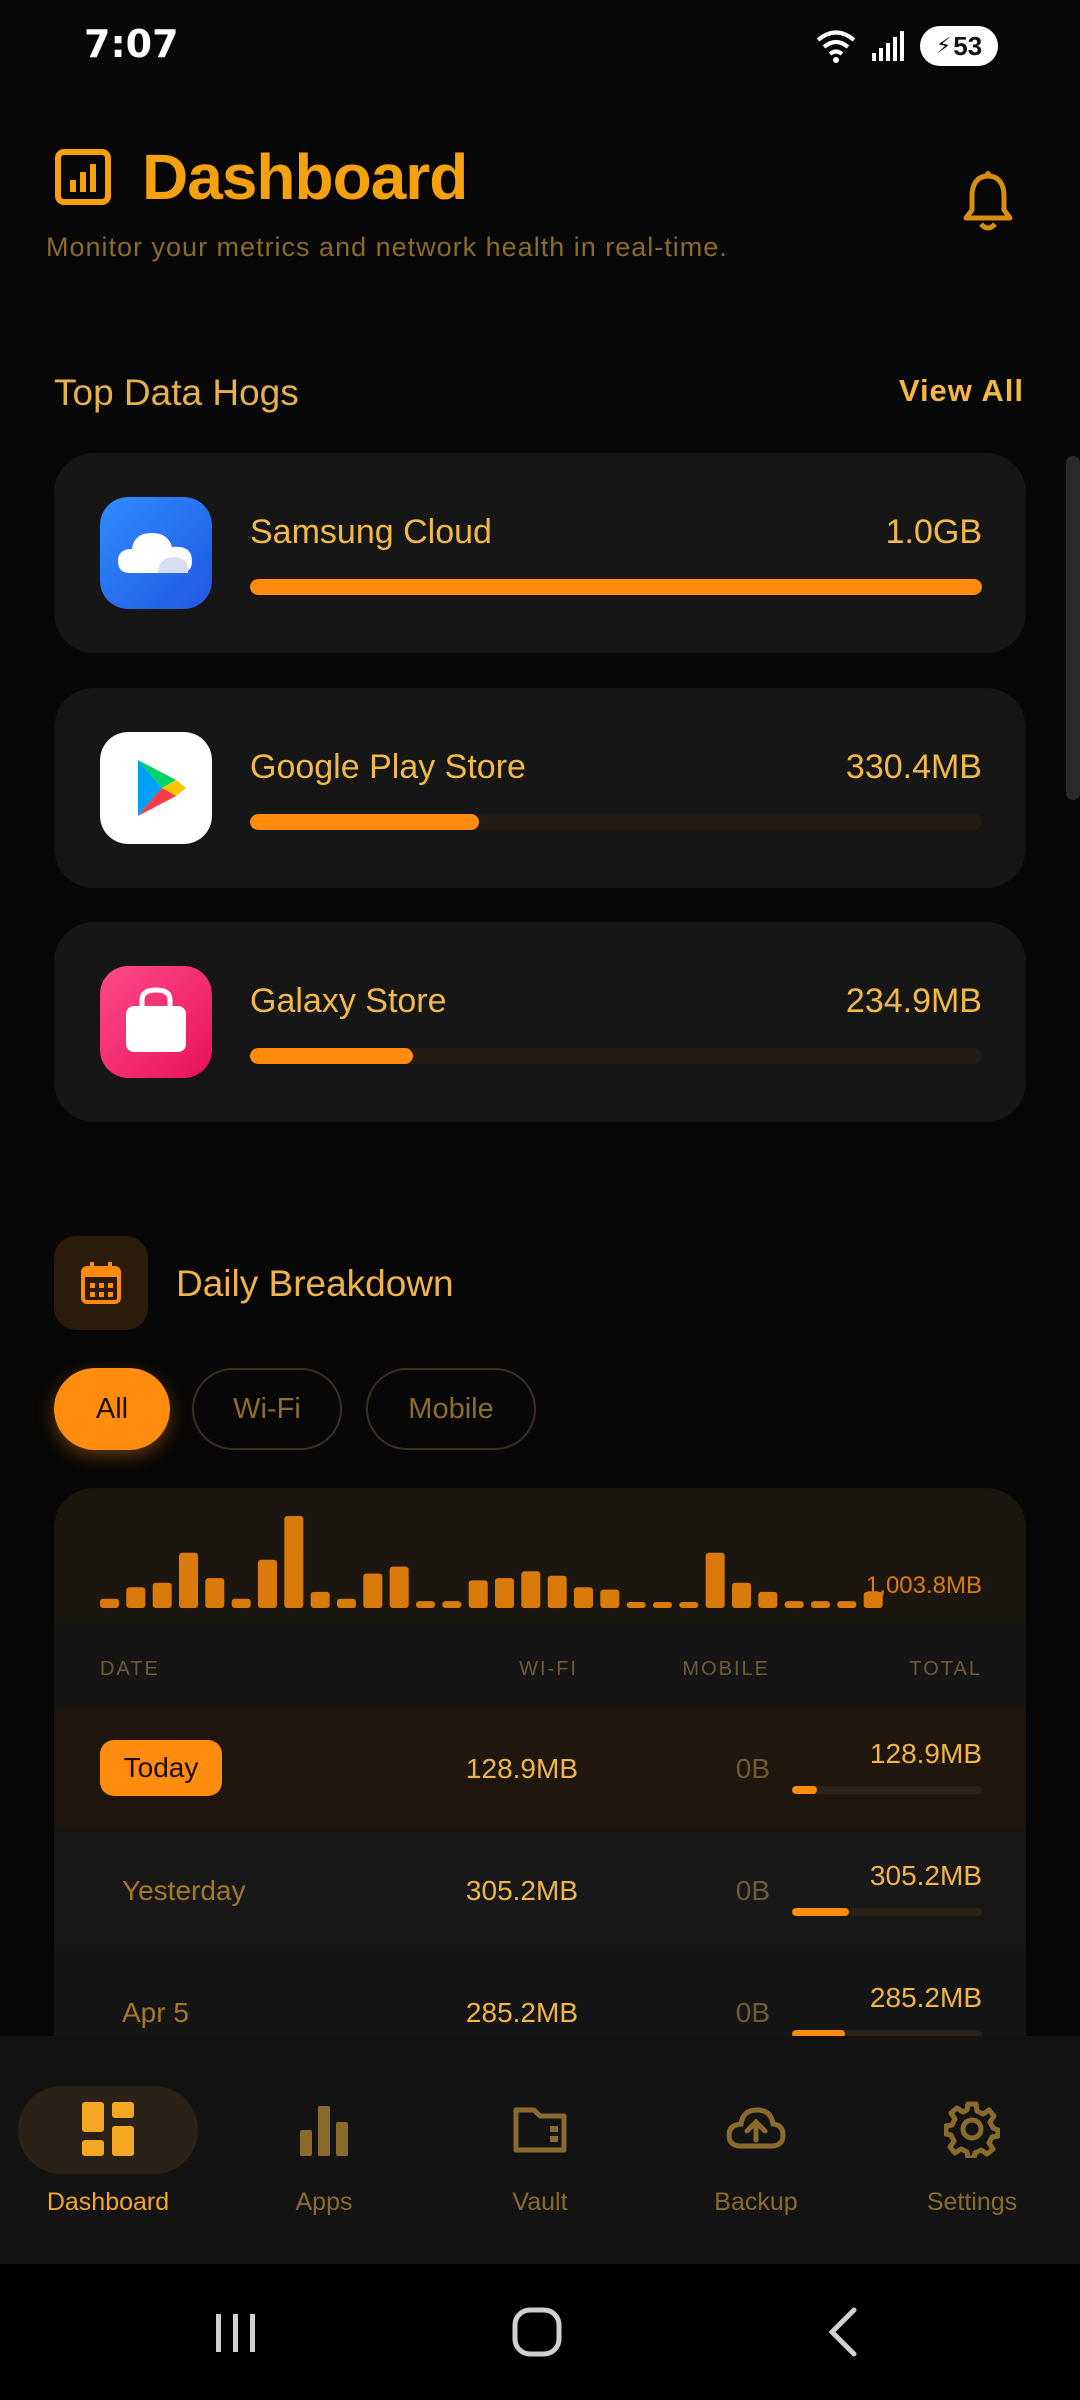 Image resolution: width=1080 pixels, height=2400 pixels. I want to click on row-total-fill, so click(820, 1912).